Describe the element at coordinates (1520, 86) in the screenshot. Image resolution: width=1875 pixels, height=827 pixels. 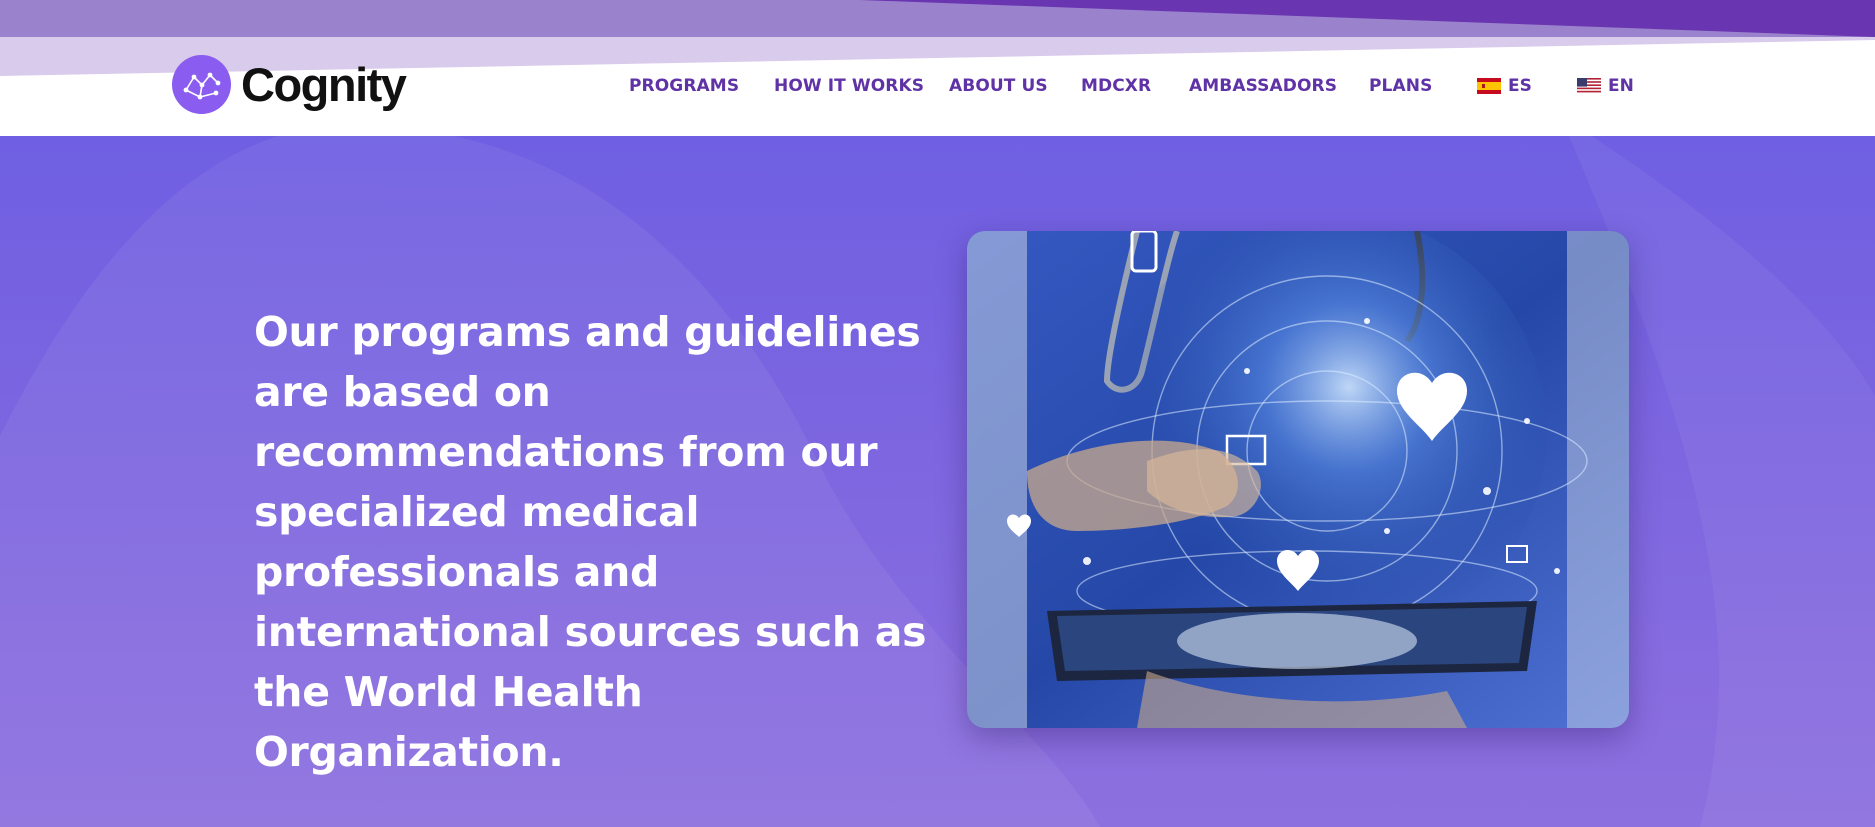
I see `language-es-label: ES` at that location.